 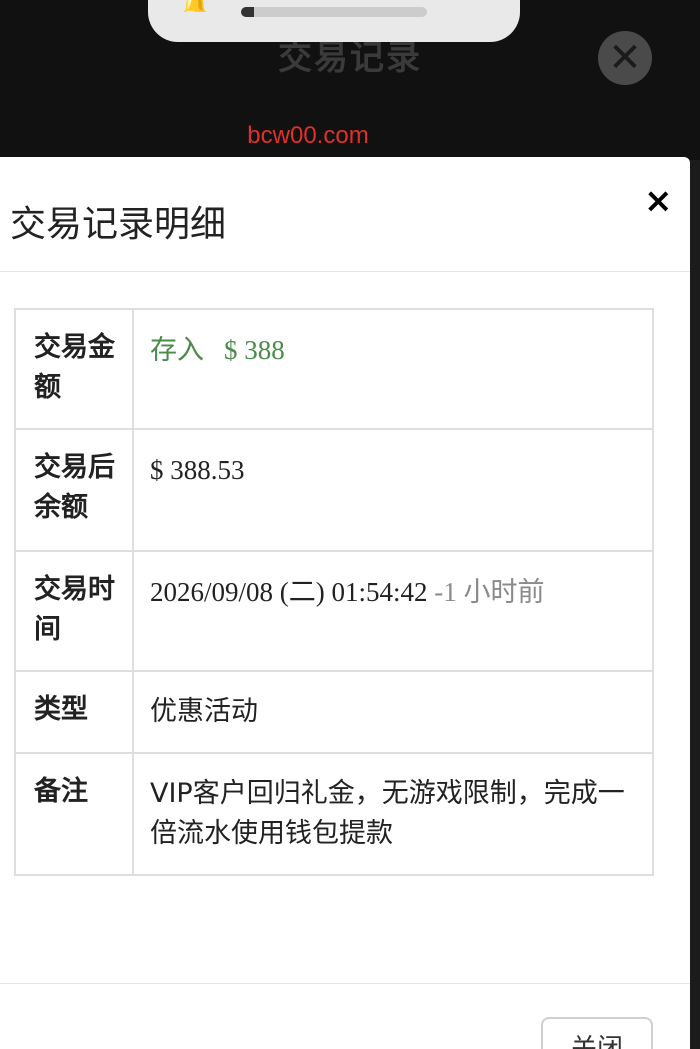 What do you see at coordinates (74, 369) in the screenshot?
I see `row-label-amount: 交易金额` at bounding box center [74, 369].